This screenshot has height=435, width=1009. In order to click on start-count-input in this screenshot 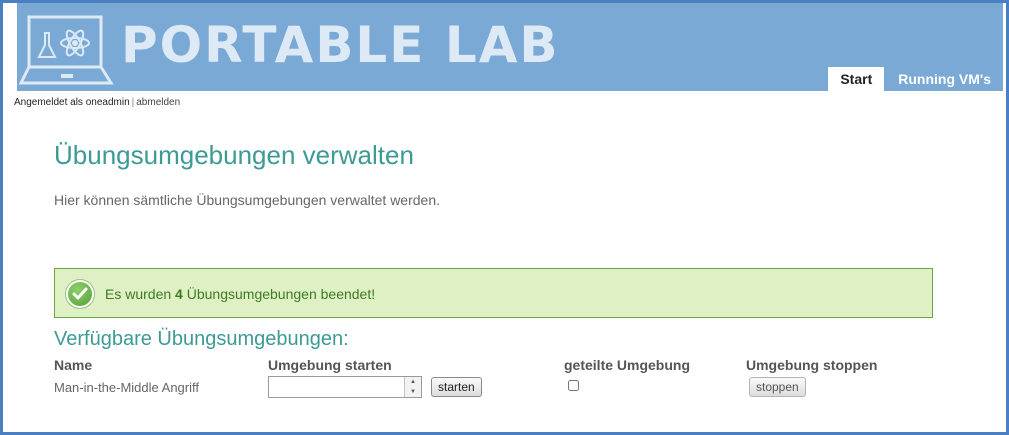, I will do `click(337, 386)`.